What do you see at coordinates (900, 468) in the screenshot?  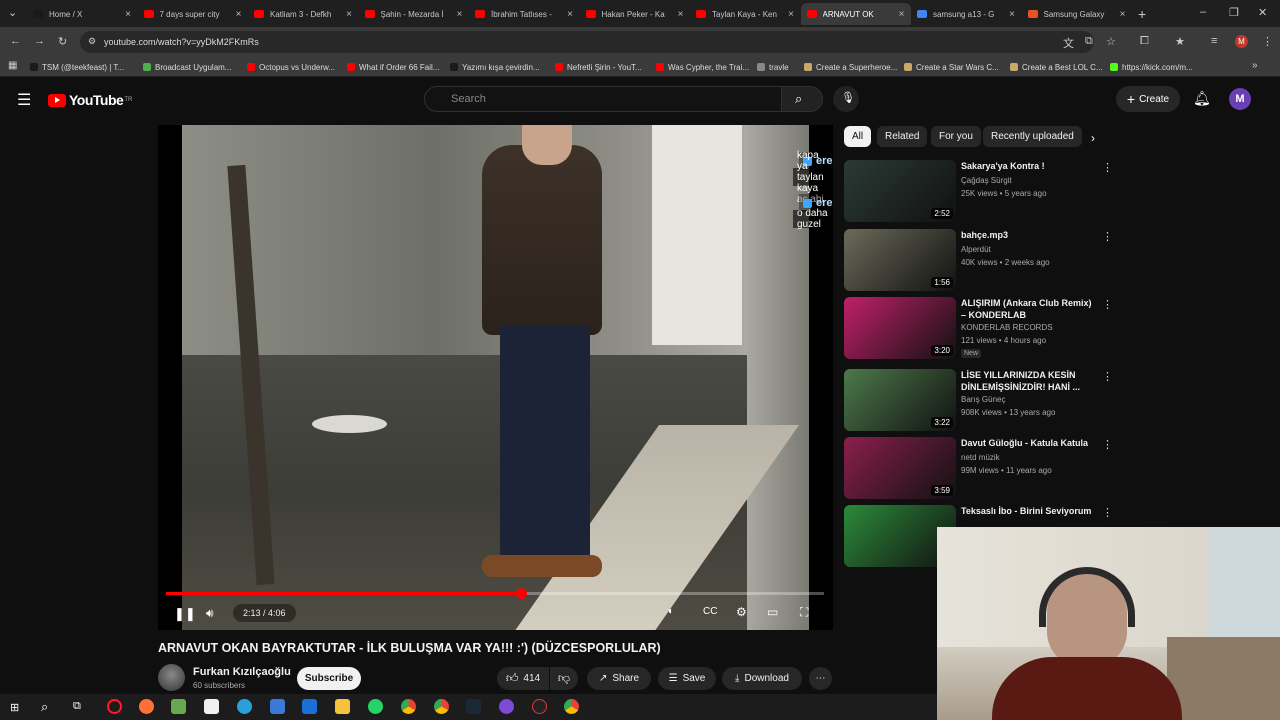 I see `recommendation-thumbnail: 3:59` at bounding box center [900, 468].